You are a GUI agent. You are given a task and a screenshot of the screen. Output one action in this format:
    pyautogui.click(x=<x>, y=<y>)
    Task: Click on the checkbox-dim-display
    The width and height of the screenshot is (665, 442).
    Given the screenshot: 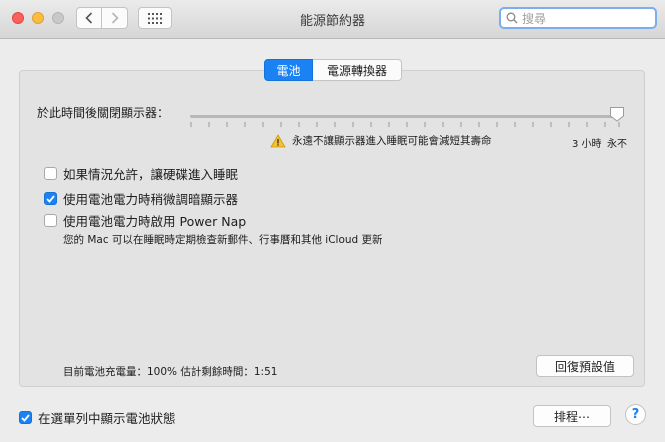 What is the action you would take?
    pyautogui.click(x=50, y=198)
    